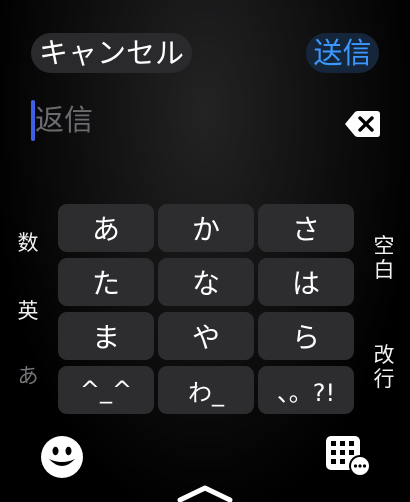 This screenshot has width=410, height=502. I want to click on cancel-label: キャンセル, so click(111, 53).